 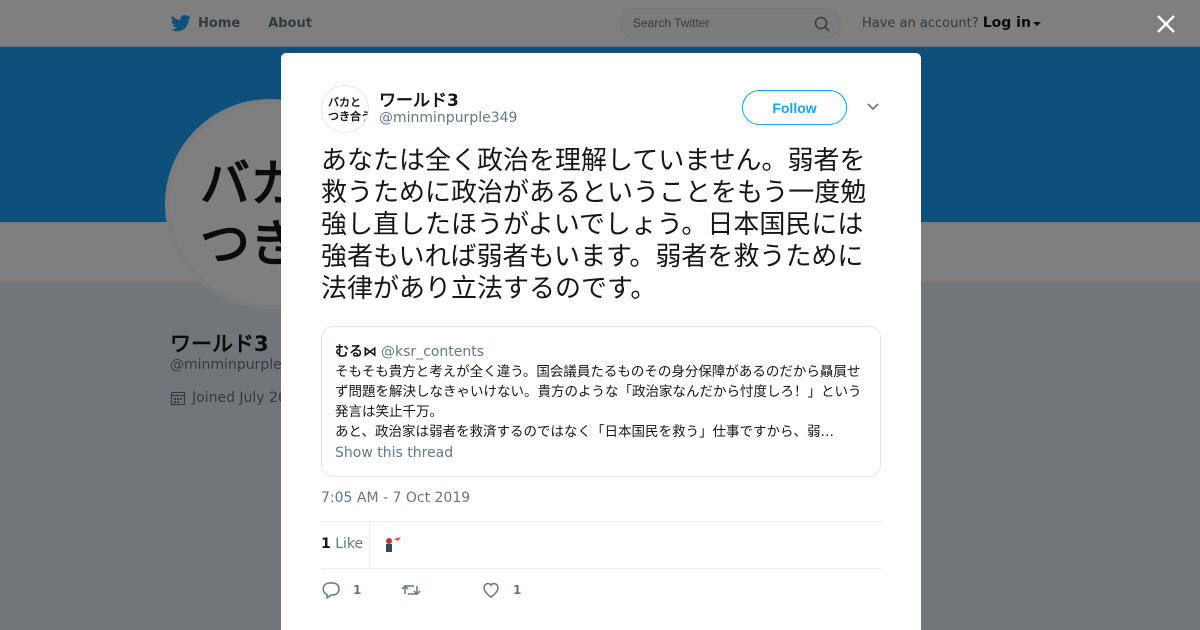 I want to click on likes-count: 1 Like, so click(x=342, y=544).